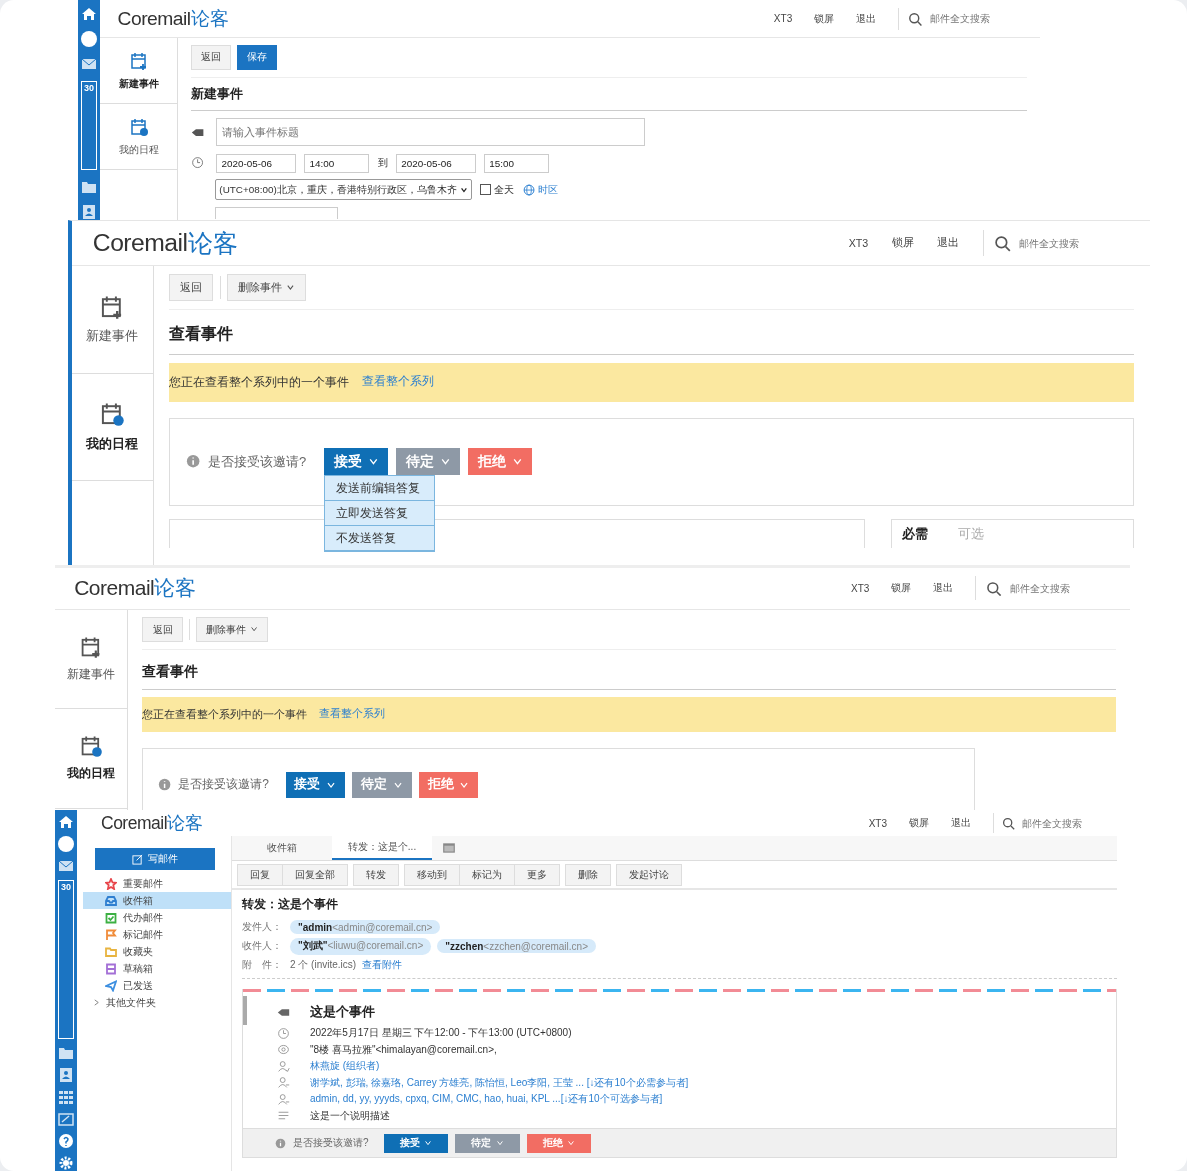 This screenshot has width=1187, height=1171. I want to click on mail-toolbar-button: 标记为, so click(487, 874).